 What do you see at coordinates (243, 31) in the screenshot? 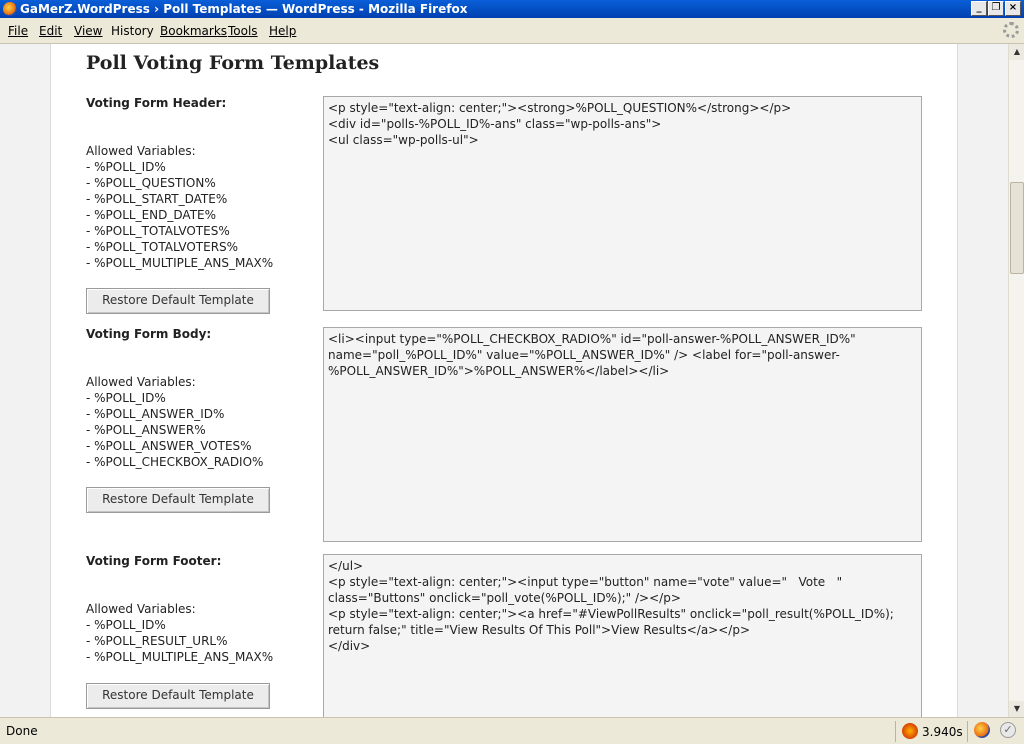
I see `menu-tools: Tools` at bounding box center [243, 31].